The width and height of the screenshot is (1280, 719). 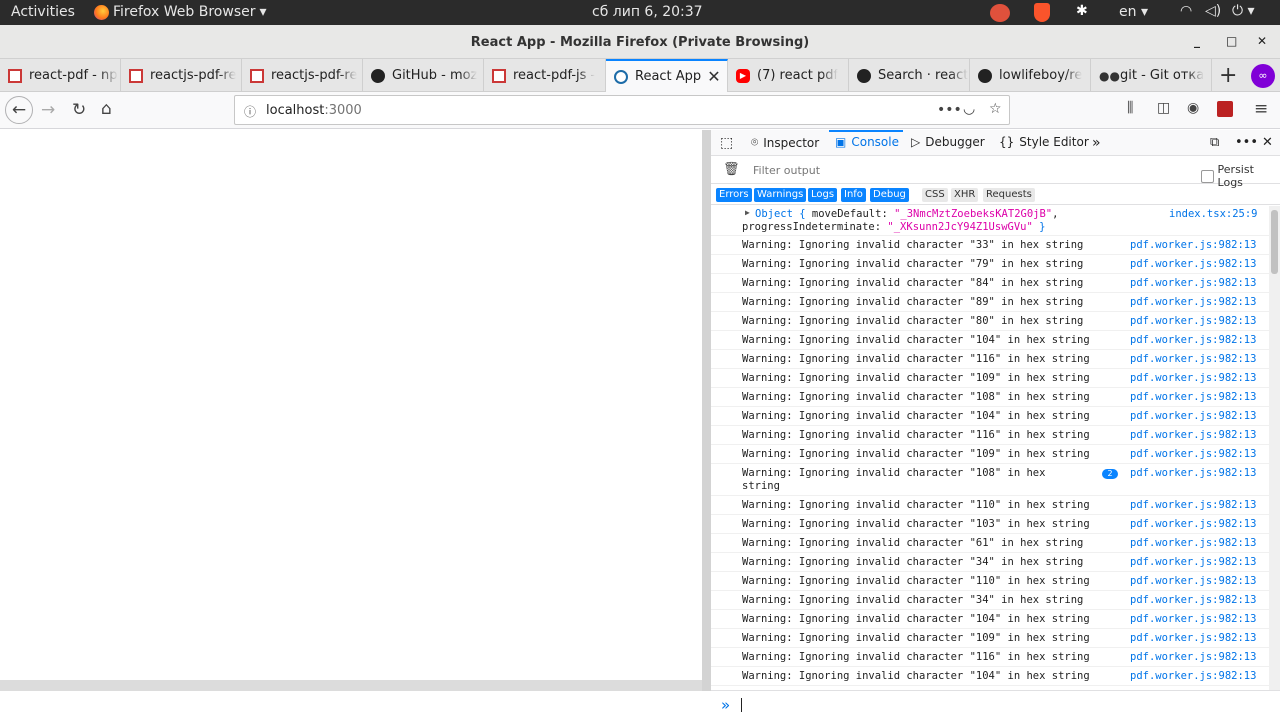 I want to click on brave-icon, so click(x=1042, y=12).